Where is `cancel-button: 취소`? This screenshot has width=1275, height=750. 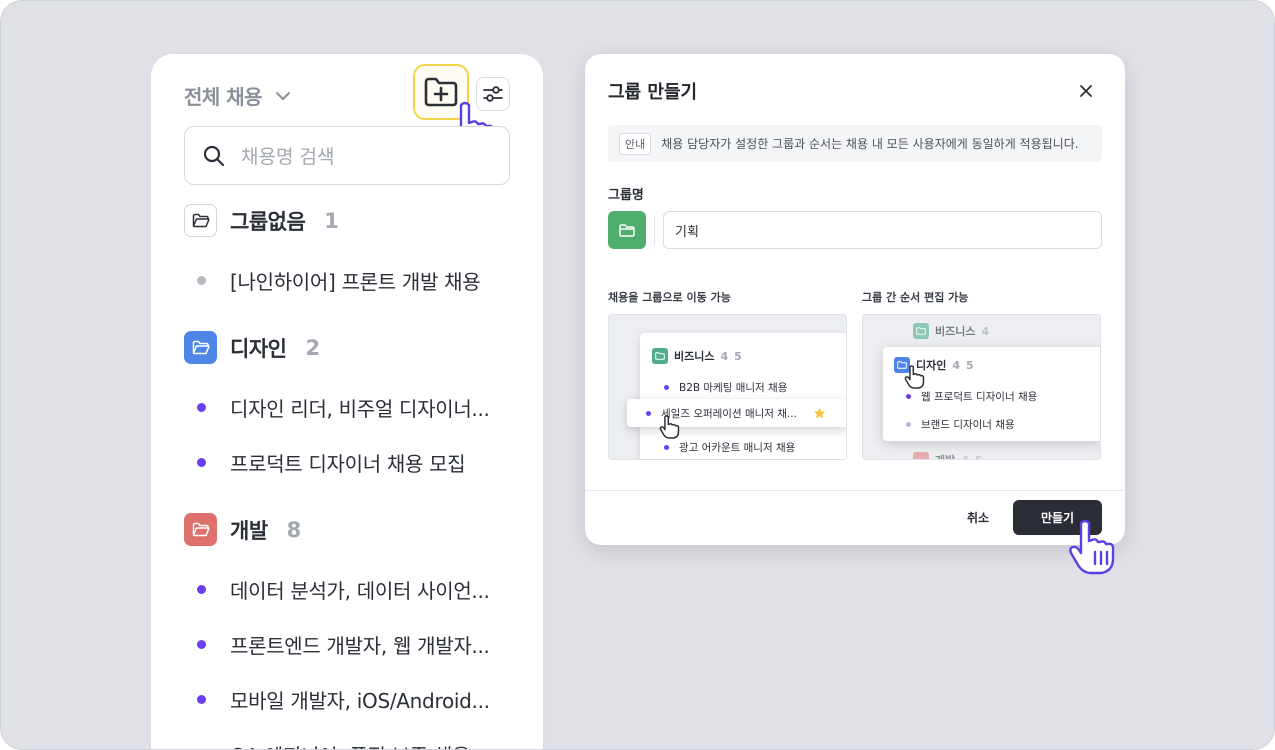 cancel-button: 취소 is located at coordinates (978, 517).